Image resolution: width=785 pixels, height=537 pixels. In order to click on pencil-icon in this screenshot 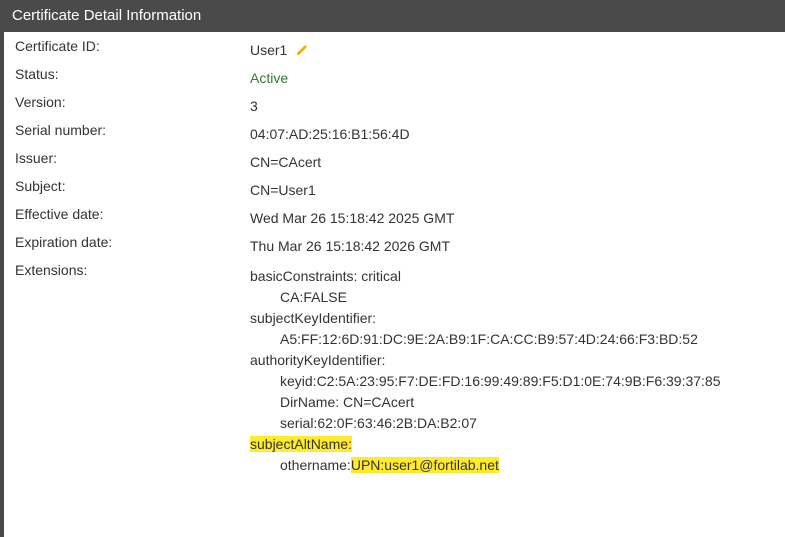, I will do `click(302, 50)`.